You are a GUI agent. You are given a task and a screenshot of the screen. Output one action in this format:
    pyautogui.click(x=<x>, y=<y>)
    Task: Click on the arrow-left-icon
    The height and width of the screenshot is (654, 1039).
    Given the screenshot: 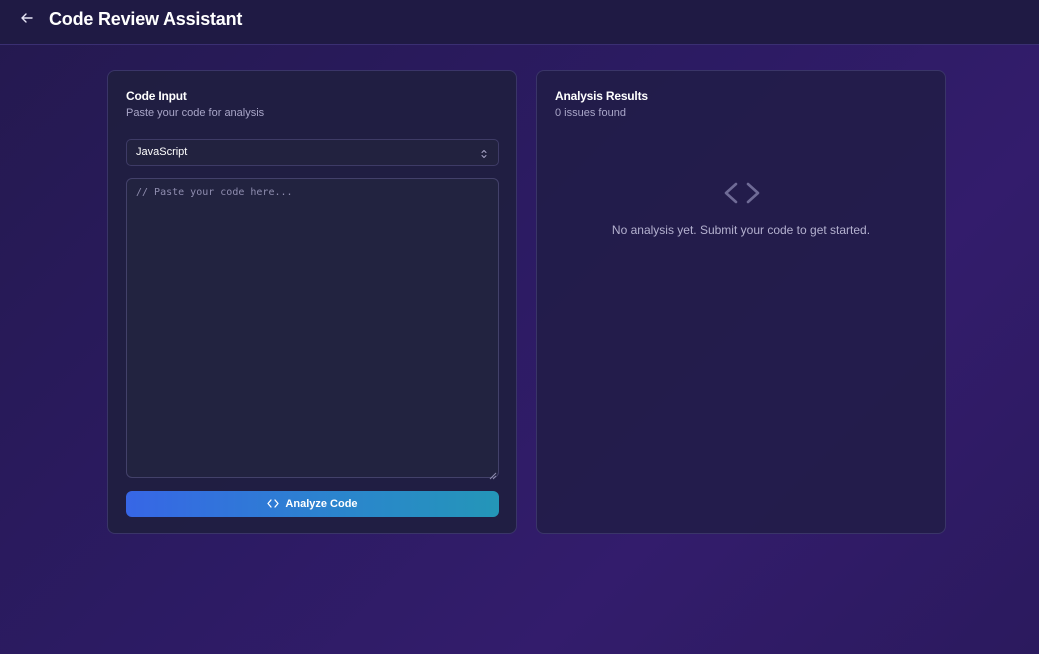 What is the action you would take?
    pyautogui.click(x=27, y=20)
    